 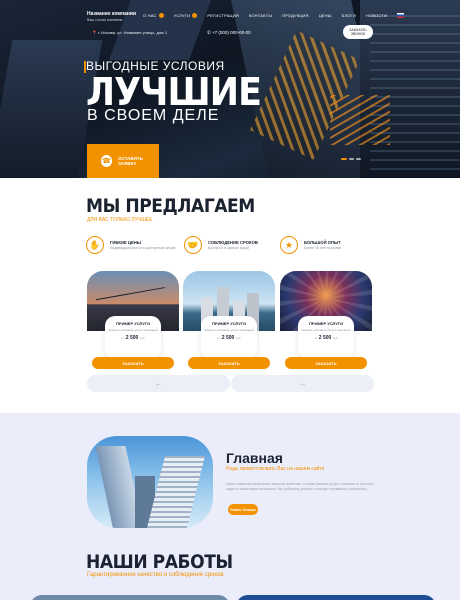 What do you see at coordinates (111, 14) in the screenshot?
I see `logo-title: Название компании` at bounding box center [111, 14].